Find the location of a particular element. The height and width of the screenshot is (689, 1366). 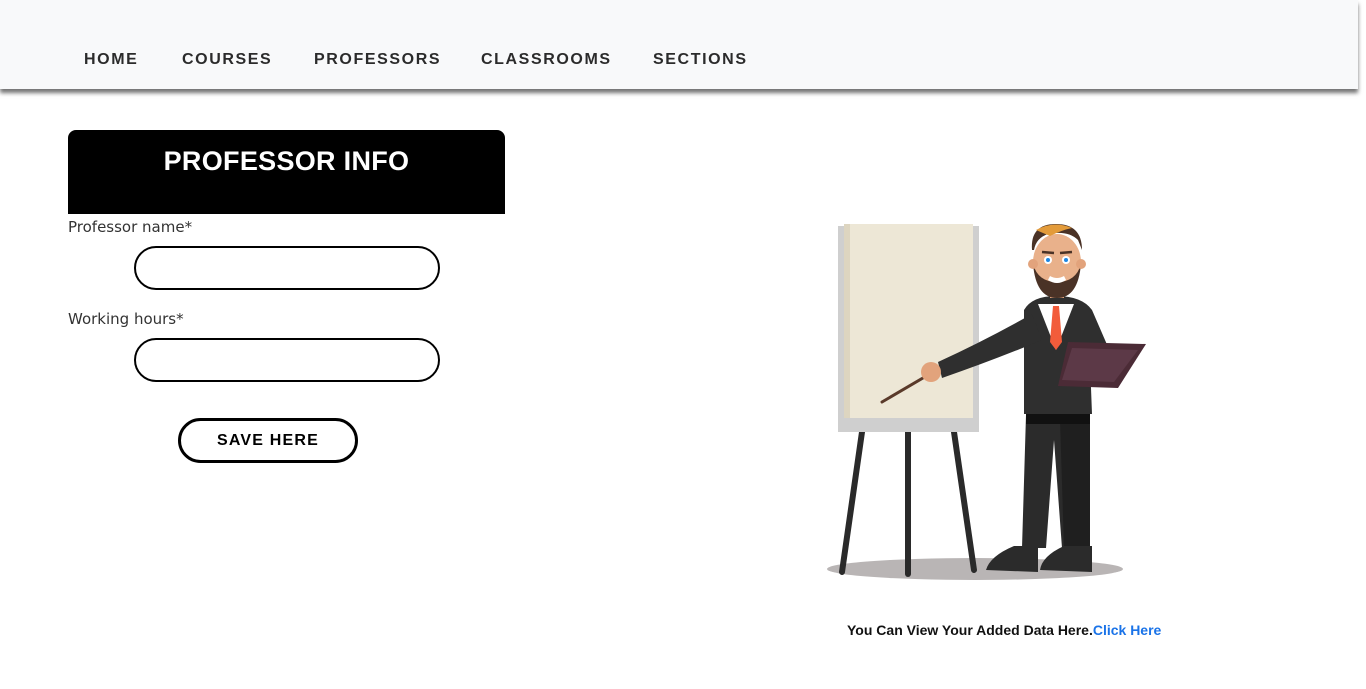

professor-name-input is located at coordinates (287, 268).